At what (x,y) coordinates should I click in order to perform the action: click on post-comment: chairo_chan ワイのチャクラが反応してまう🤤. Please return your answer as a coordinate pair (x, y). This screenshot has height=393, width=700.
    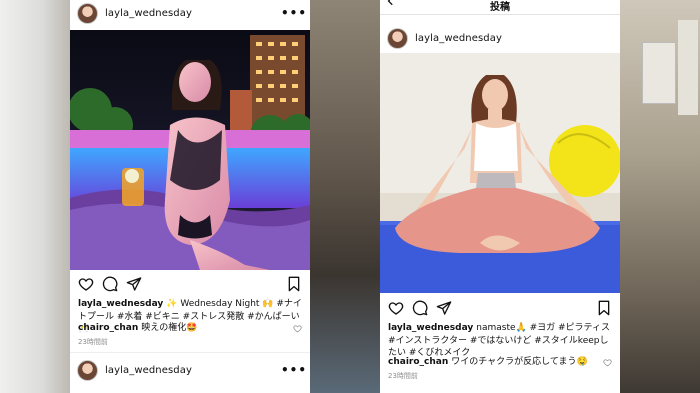
    Looking at the image, I should click on (500, 362).